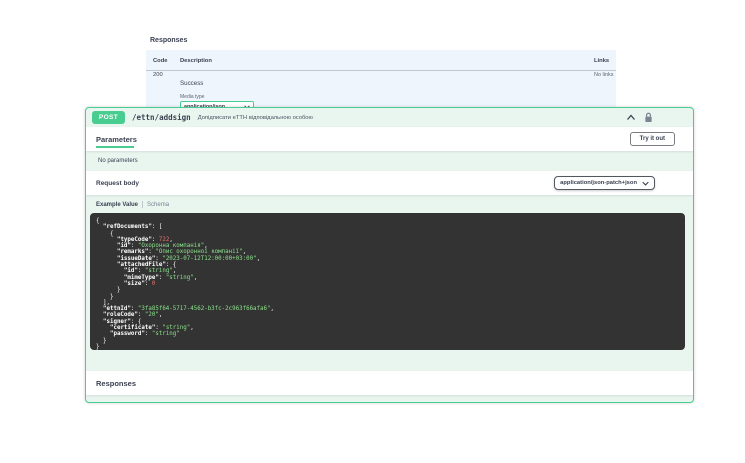 The width and height of the screenshot is (745, 463). What do you see at coordinates (598, 183) in the screenshot?
I see `content-type-value: application/json-patch+json` at bounding box center [598, 183].